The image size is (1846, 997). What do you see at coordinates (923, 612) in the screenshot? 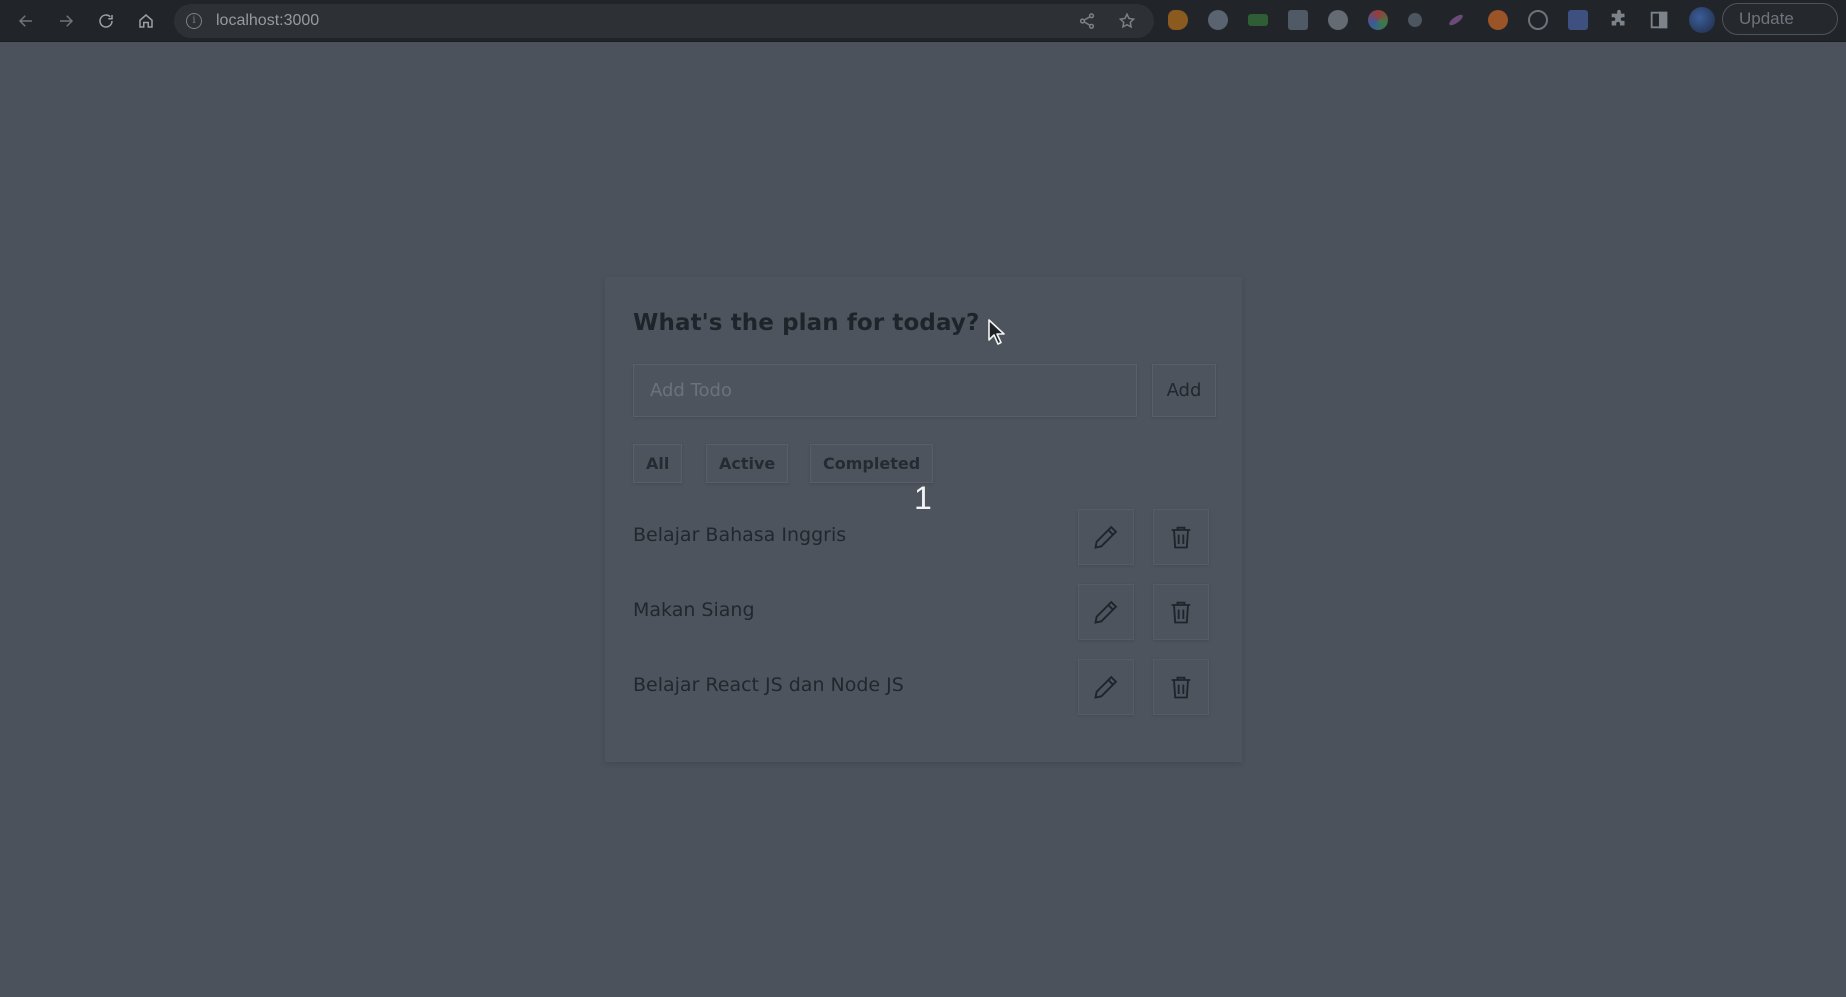
I see `todo-item: Makan Siang` at bounding box center [923, 612].